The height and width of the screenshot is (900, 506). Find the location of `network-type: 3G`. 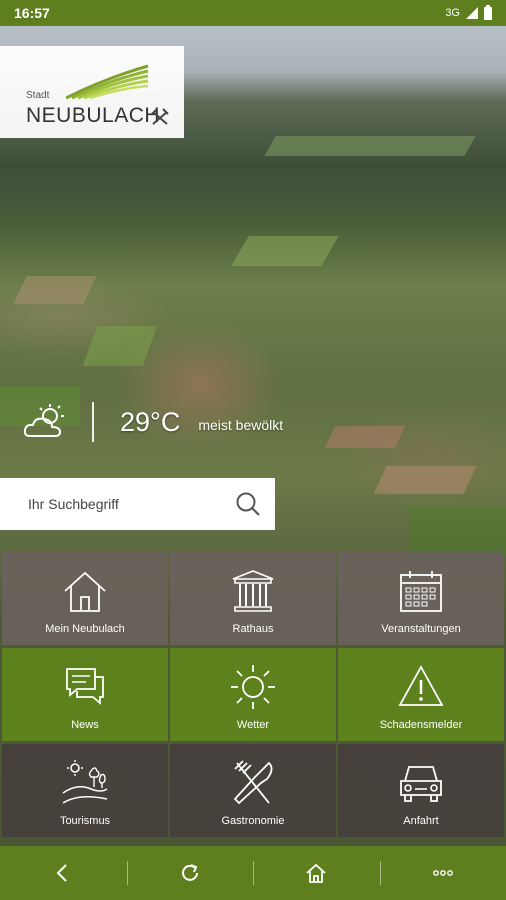

network-type: 3G is located at coordinates (452, 13).